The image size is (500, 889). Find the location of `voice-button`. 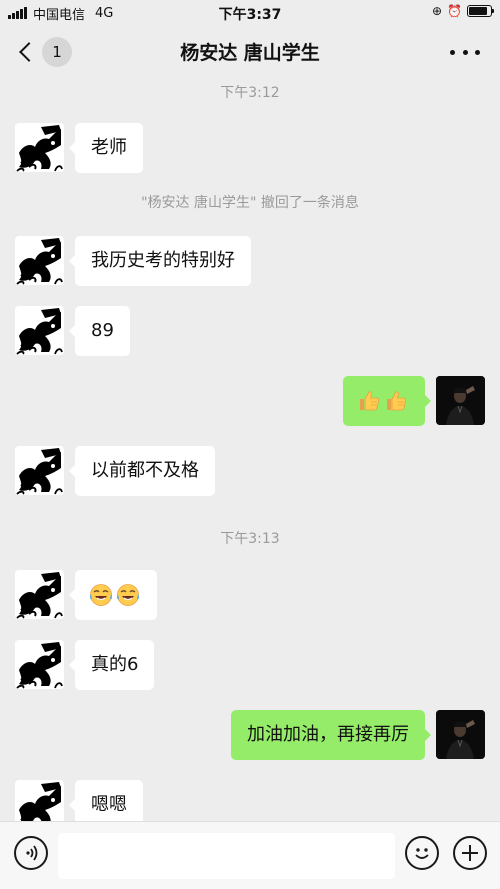

voice-button is located at coordinates (31, 853).